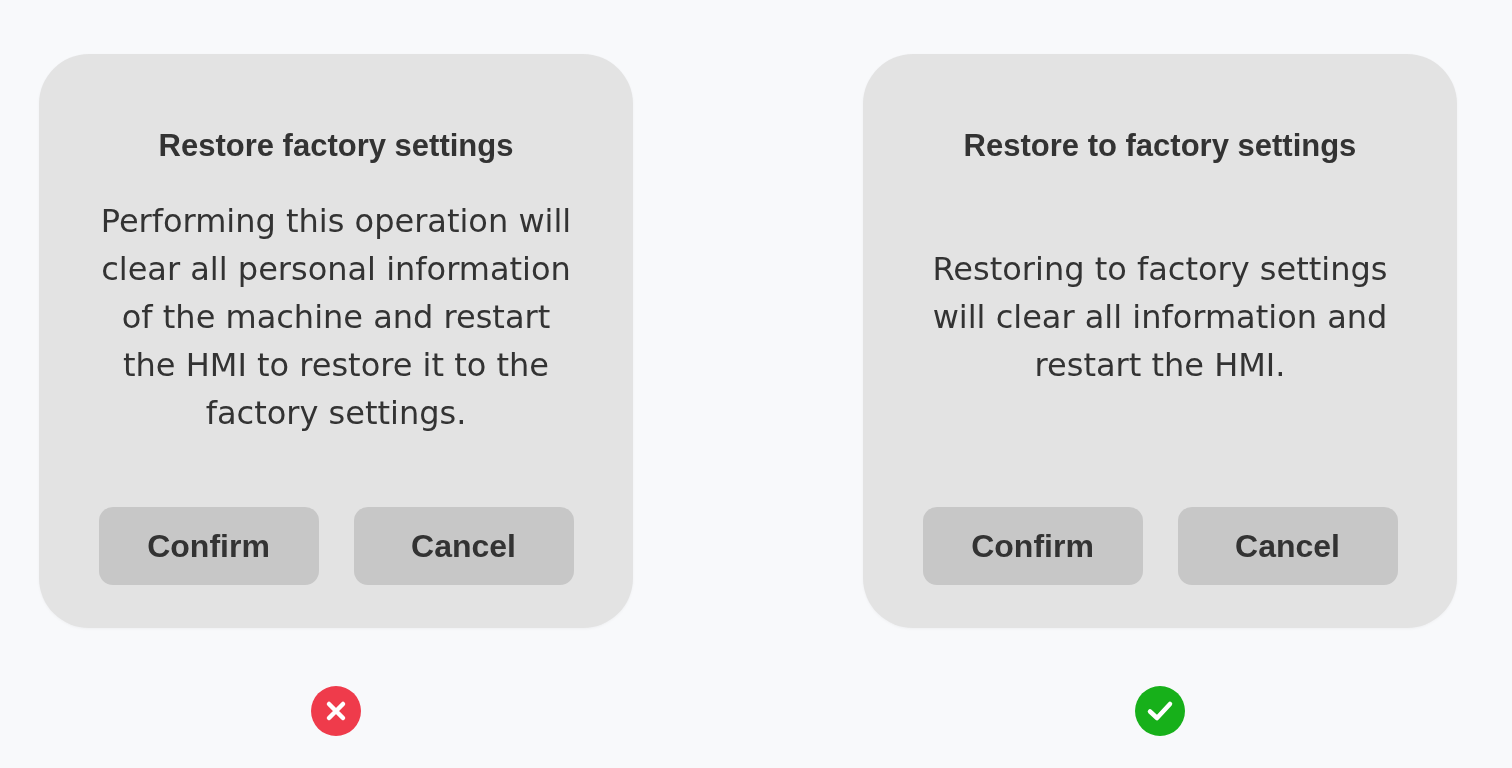 This screenshot has width=1512, height=768. What do you see at coordinates (336, 146) in the screenshot?
I see `dialog-title: Restore factory settings` at bounding box center [336, 146].